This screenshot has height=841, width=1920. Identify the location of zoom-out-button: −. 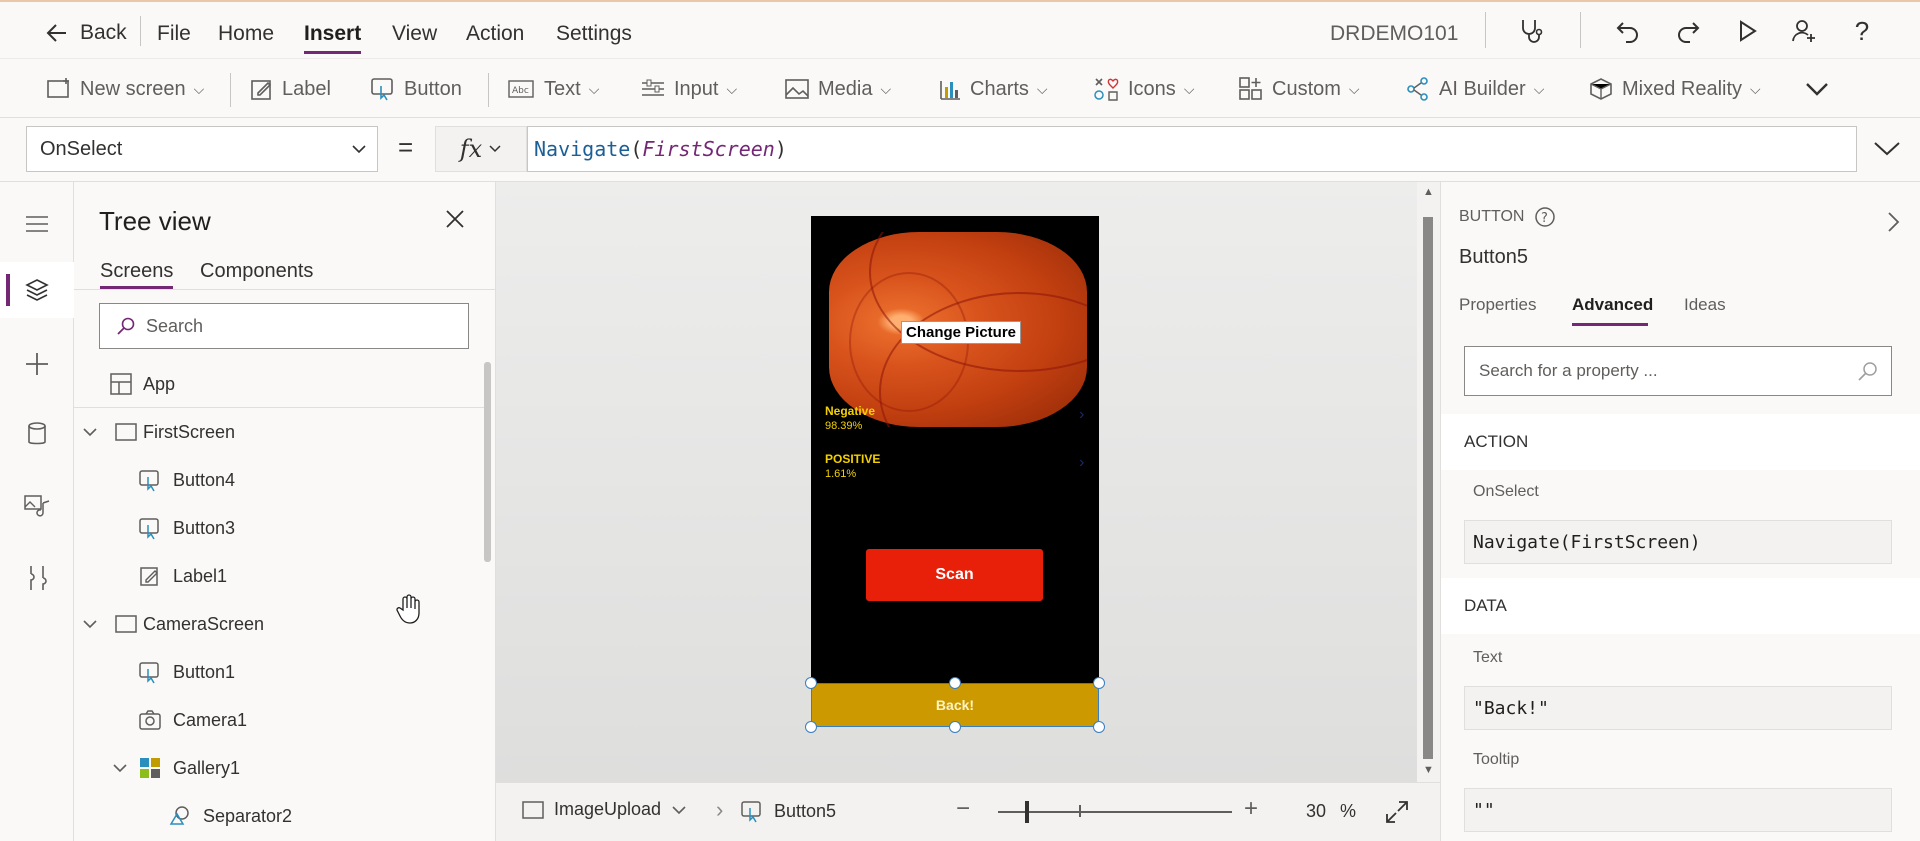
(963, 809).